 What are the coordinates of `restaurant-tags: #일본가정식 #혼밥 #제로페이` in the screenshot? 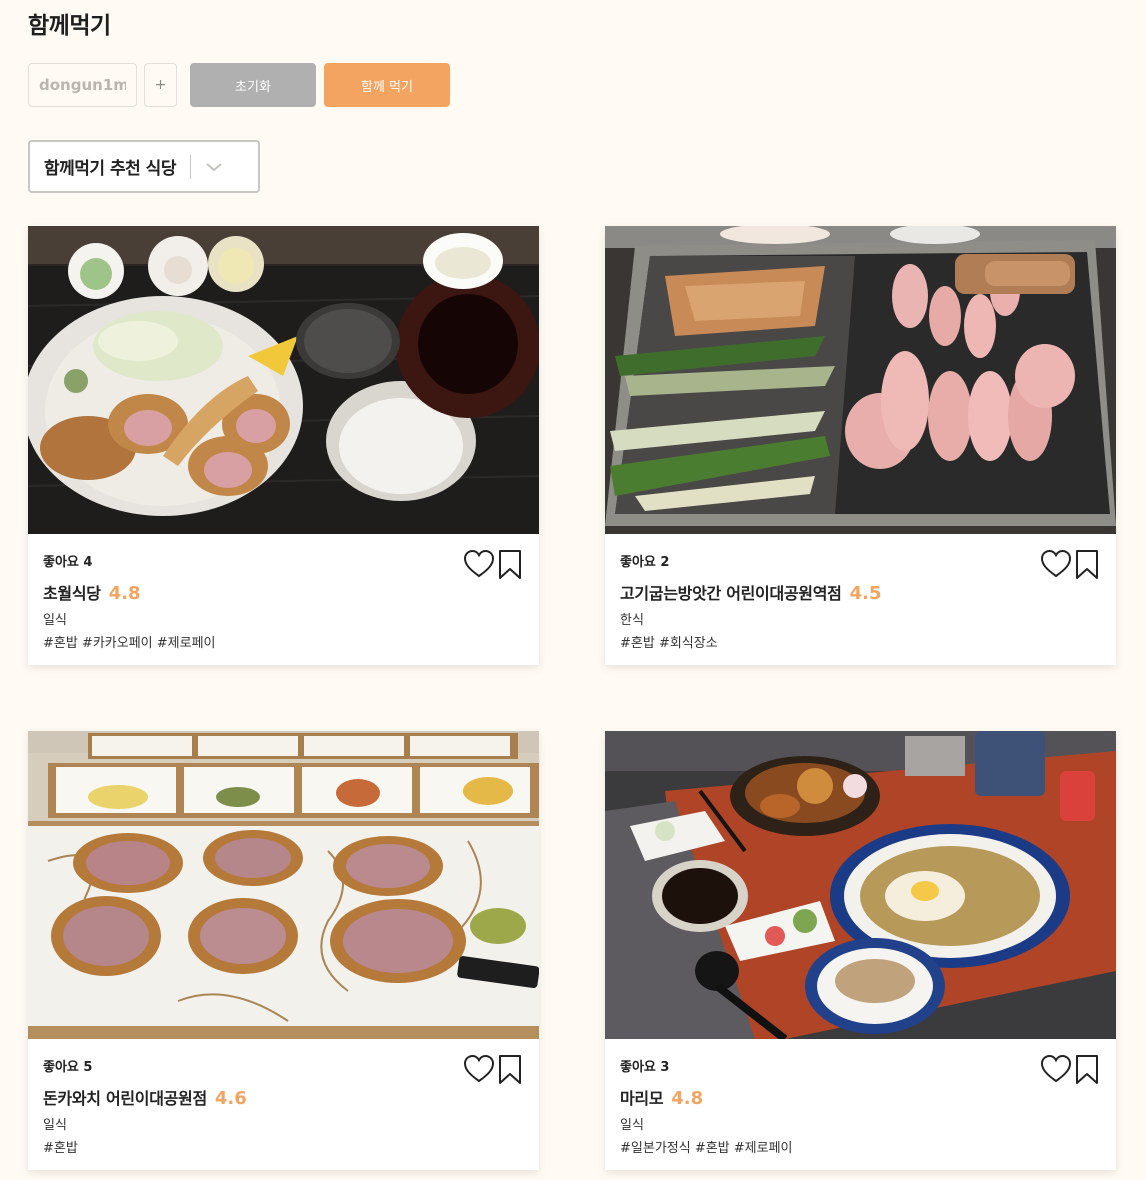 It's located at (706, 1148).